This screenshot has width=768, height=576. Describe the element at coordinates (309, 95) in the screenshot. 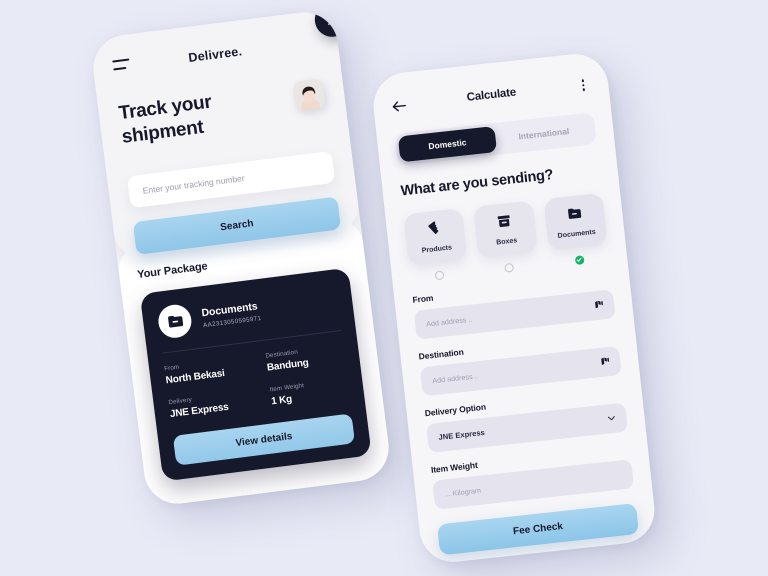

I see `avatar` at that location.